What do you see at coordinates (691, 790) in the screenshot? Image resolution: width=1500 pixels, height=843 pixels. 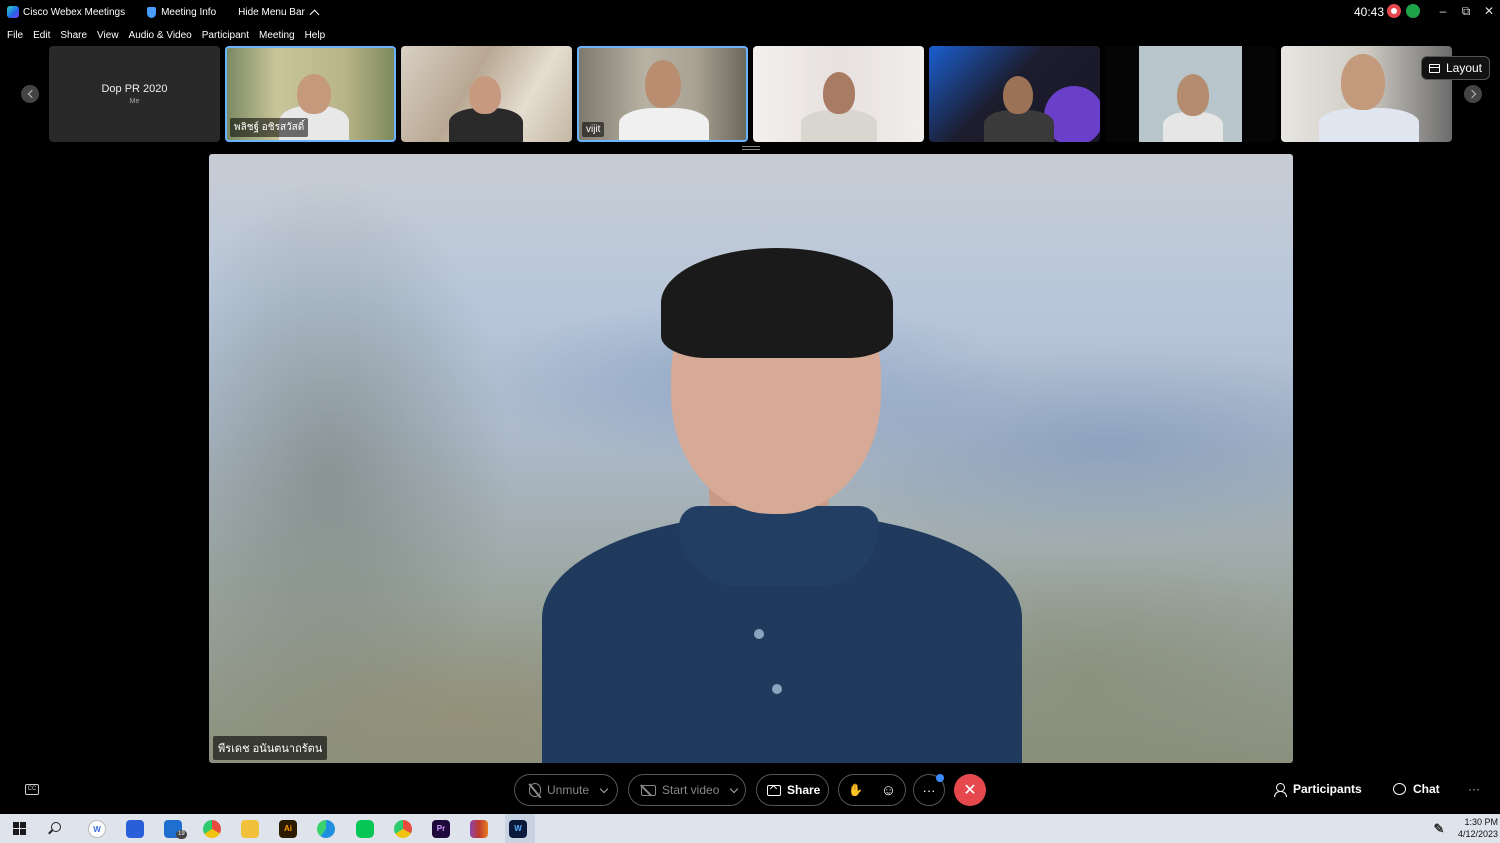 I see `start-video-label: Start video` at bounding box center [691, 790].